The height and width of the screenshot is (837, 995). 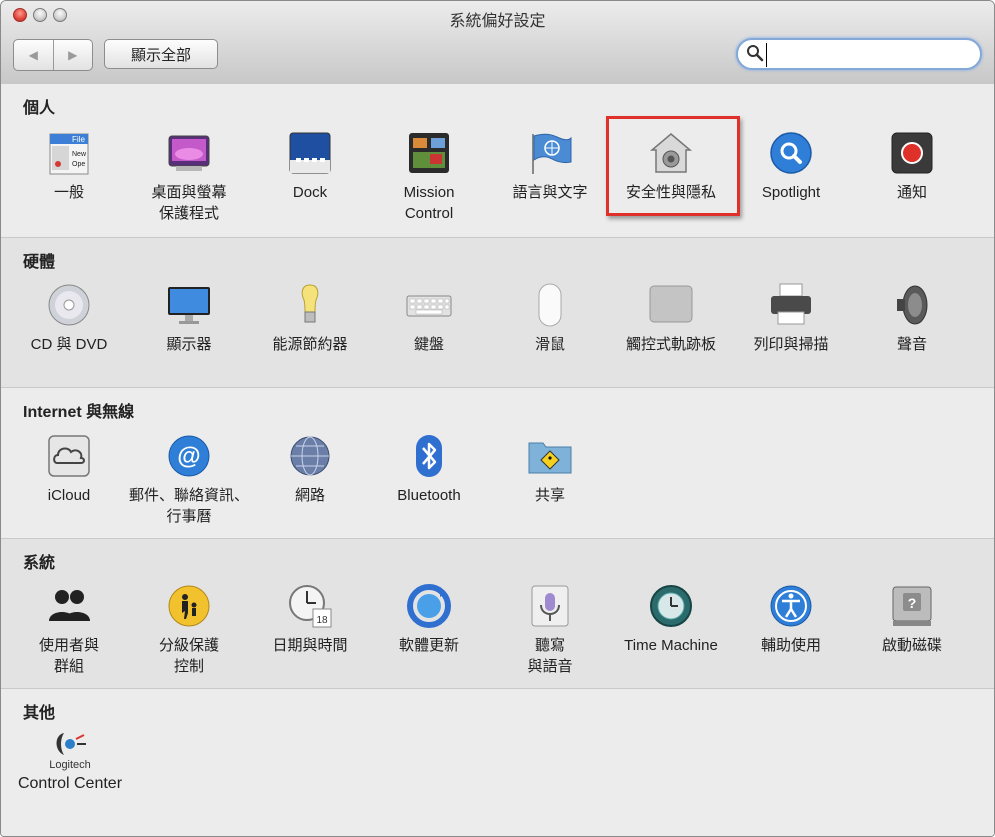 I want to click on search-input, so click(x=868, y=55).